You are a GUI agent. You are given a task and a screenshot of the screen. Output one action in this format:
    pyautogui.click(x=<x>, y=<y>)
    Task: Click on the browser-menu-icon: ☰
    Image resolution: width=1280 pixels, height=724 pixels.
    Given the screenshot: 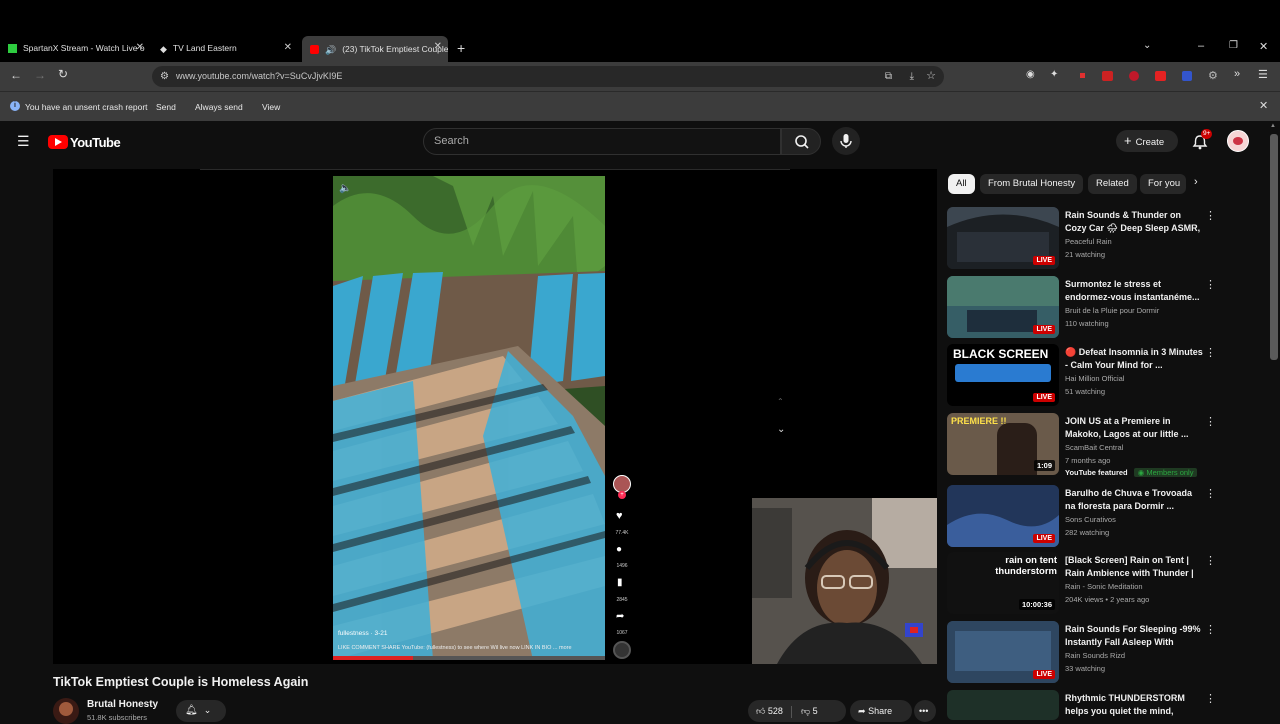 What is the action you would take?
    pyautogui.click(x=1263, y=74)
    